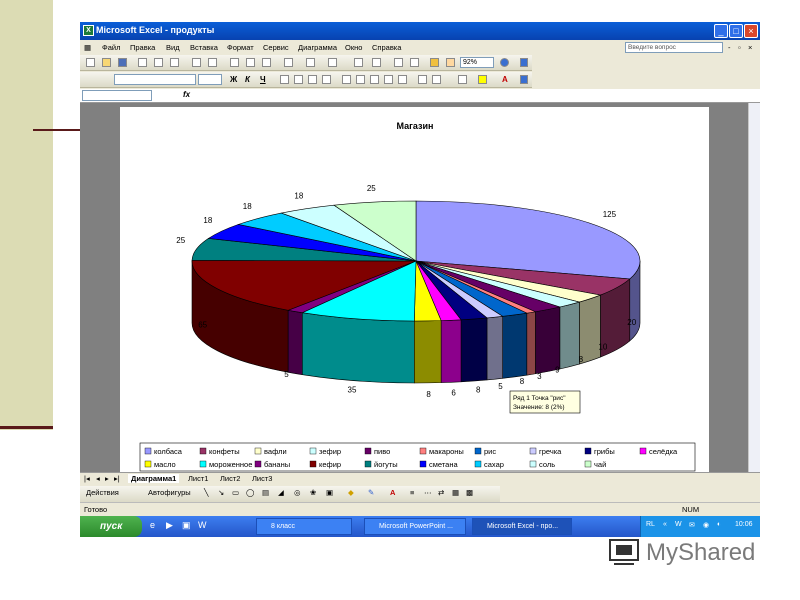  I want to click on rectangle-tool-icon: ▭, so click(235, 492).